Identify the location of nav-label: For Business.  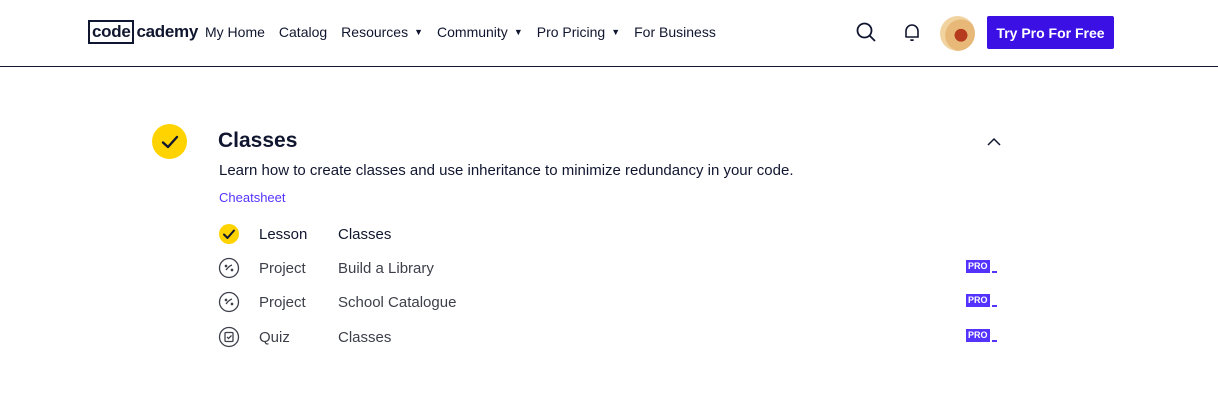
(675, 32).